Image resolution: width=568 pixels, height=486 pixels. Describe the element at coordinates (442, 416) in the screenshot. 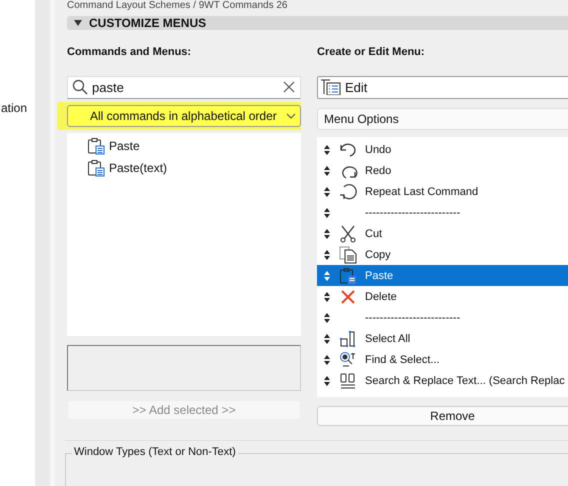

I see `remove-button: Remove` at that location.